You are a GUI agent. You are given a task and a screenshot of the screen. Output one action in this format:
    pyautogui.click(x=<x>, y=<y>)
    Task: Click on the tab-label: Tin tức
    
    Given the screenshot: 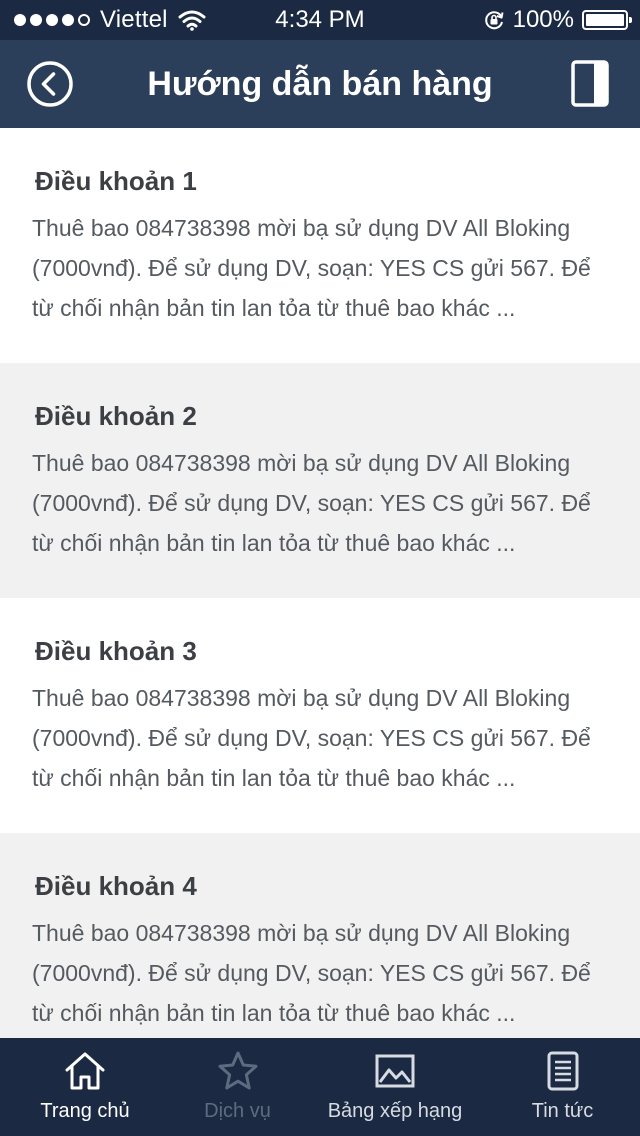 What is the action you would take?
    pyautogui.click(x=562, y=1111)
    